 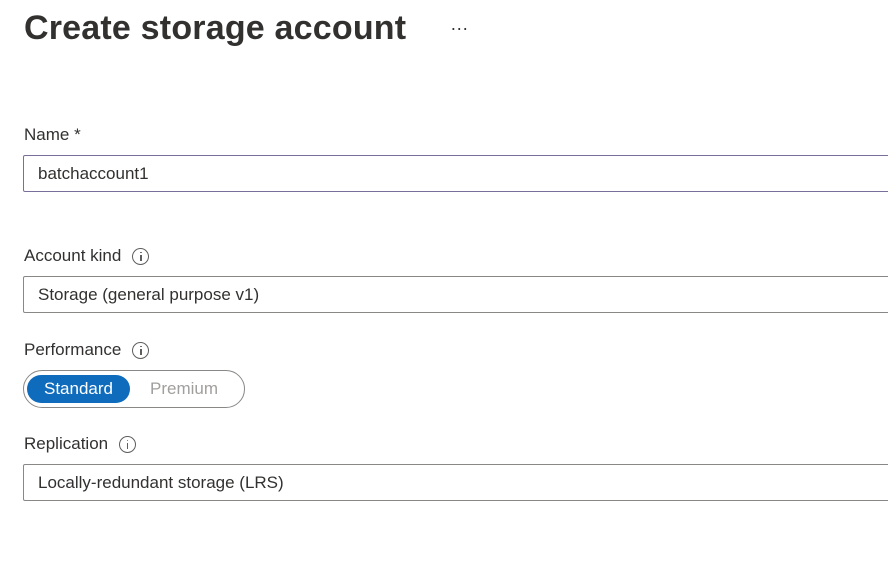 I want to click on performance-label-text: Performance, so click(x=73, y=349).